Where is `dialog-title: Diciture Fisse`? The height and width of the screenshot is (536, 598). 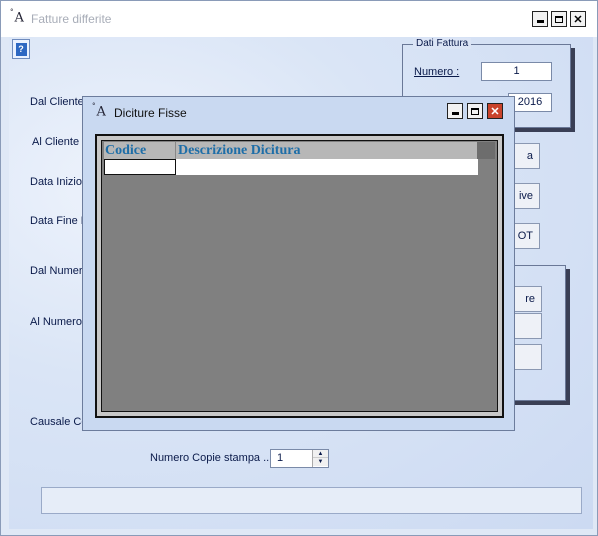
dialog-title: Diciture Fisse is located at coordinates (150, 113).